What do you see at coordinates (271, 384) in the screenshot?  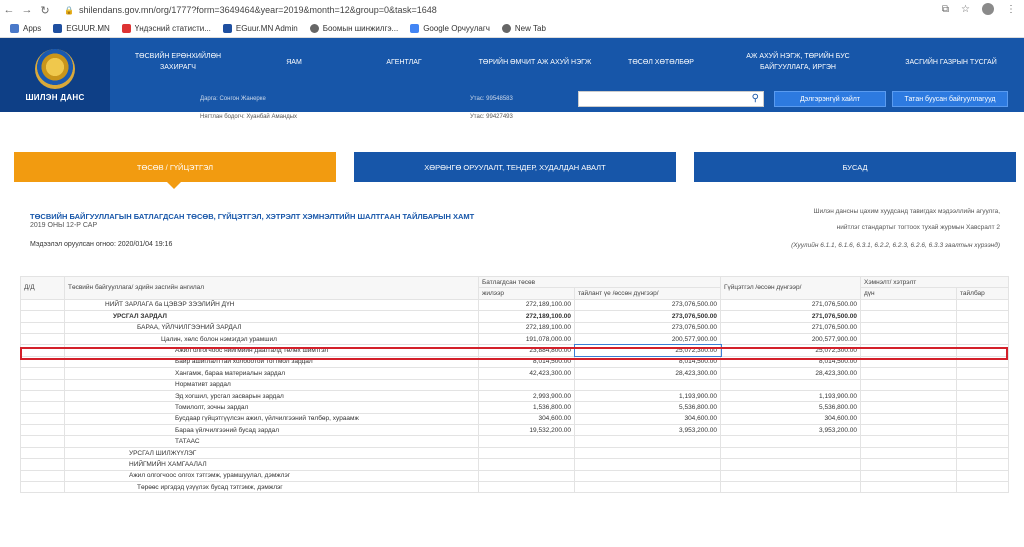 I see `row-name: Нормативт зардал` at bounding box center [271, 384].